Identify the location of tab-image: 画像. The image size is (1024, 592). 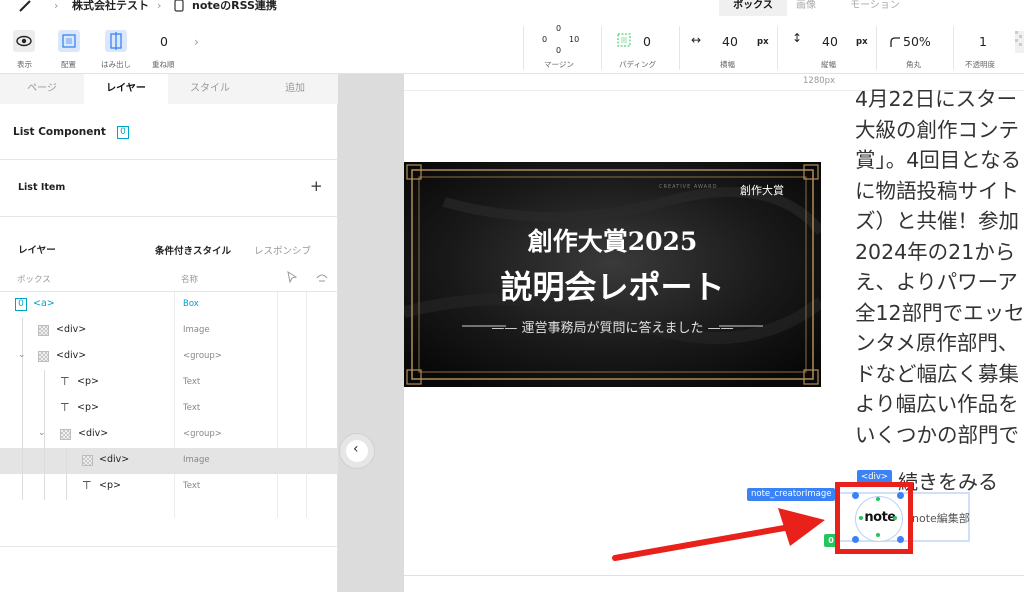
(806, 8).